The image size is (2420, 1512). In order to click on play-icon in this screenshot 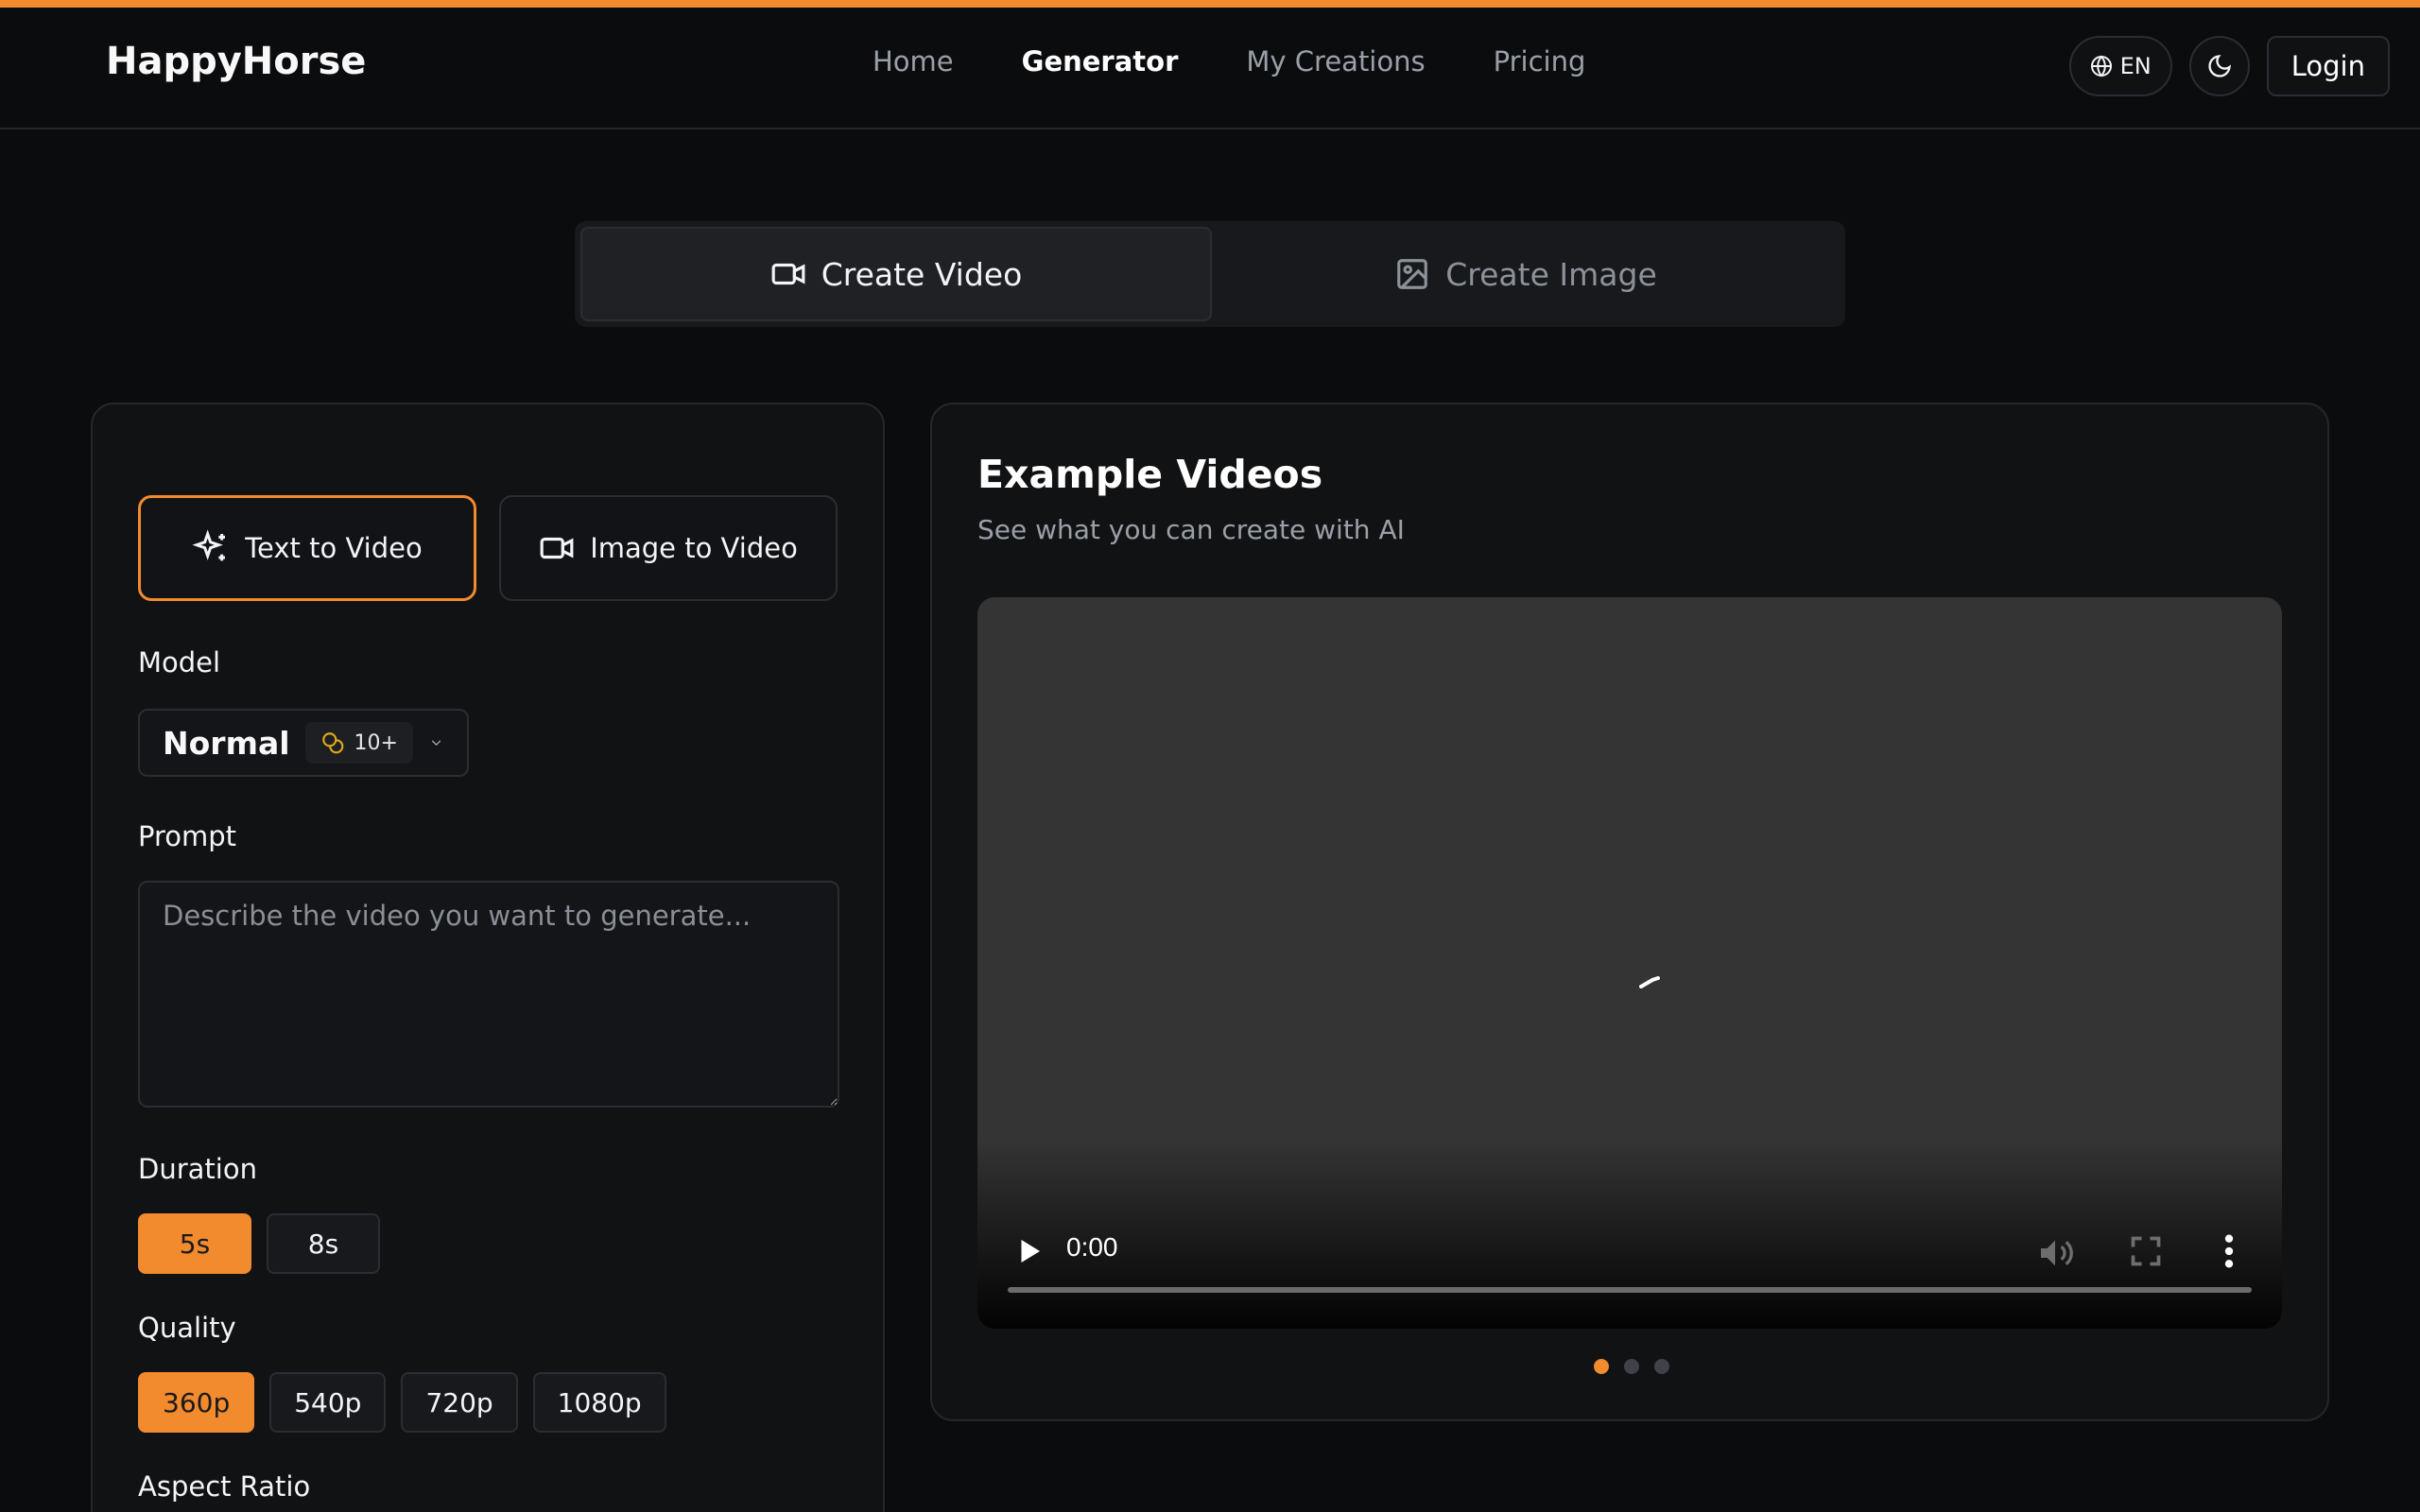, I will do `click(1028, 1251)`.